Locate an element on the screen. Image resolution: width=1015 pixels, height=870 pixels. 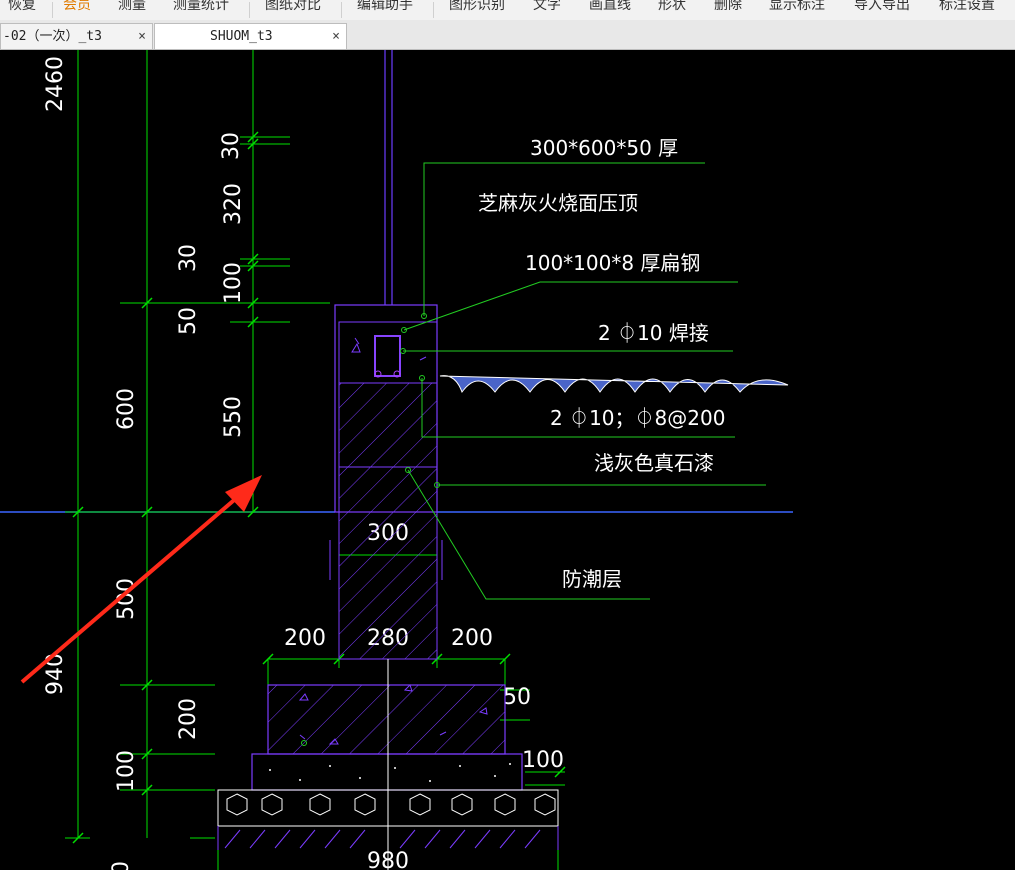
menu-drawing-compare: 图纸对比 is located at coordinates (293, 7).